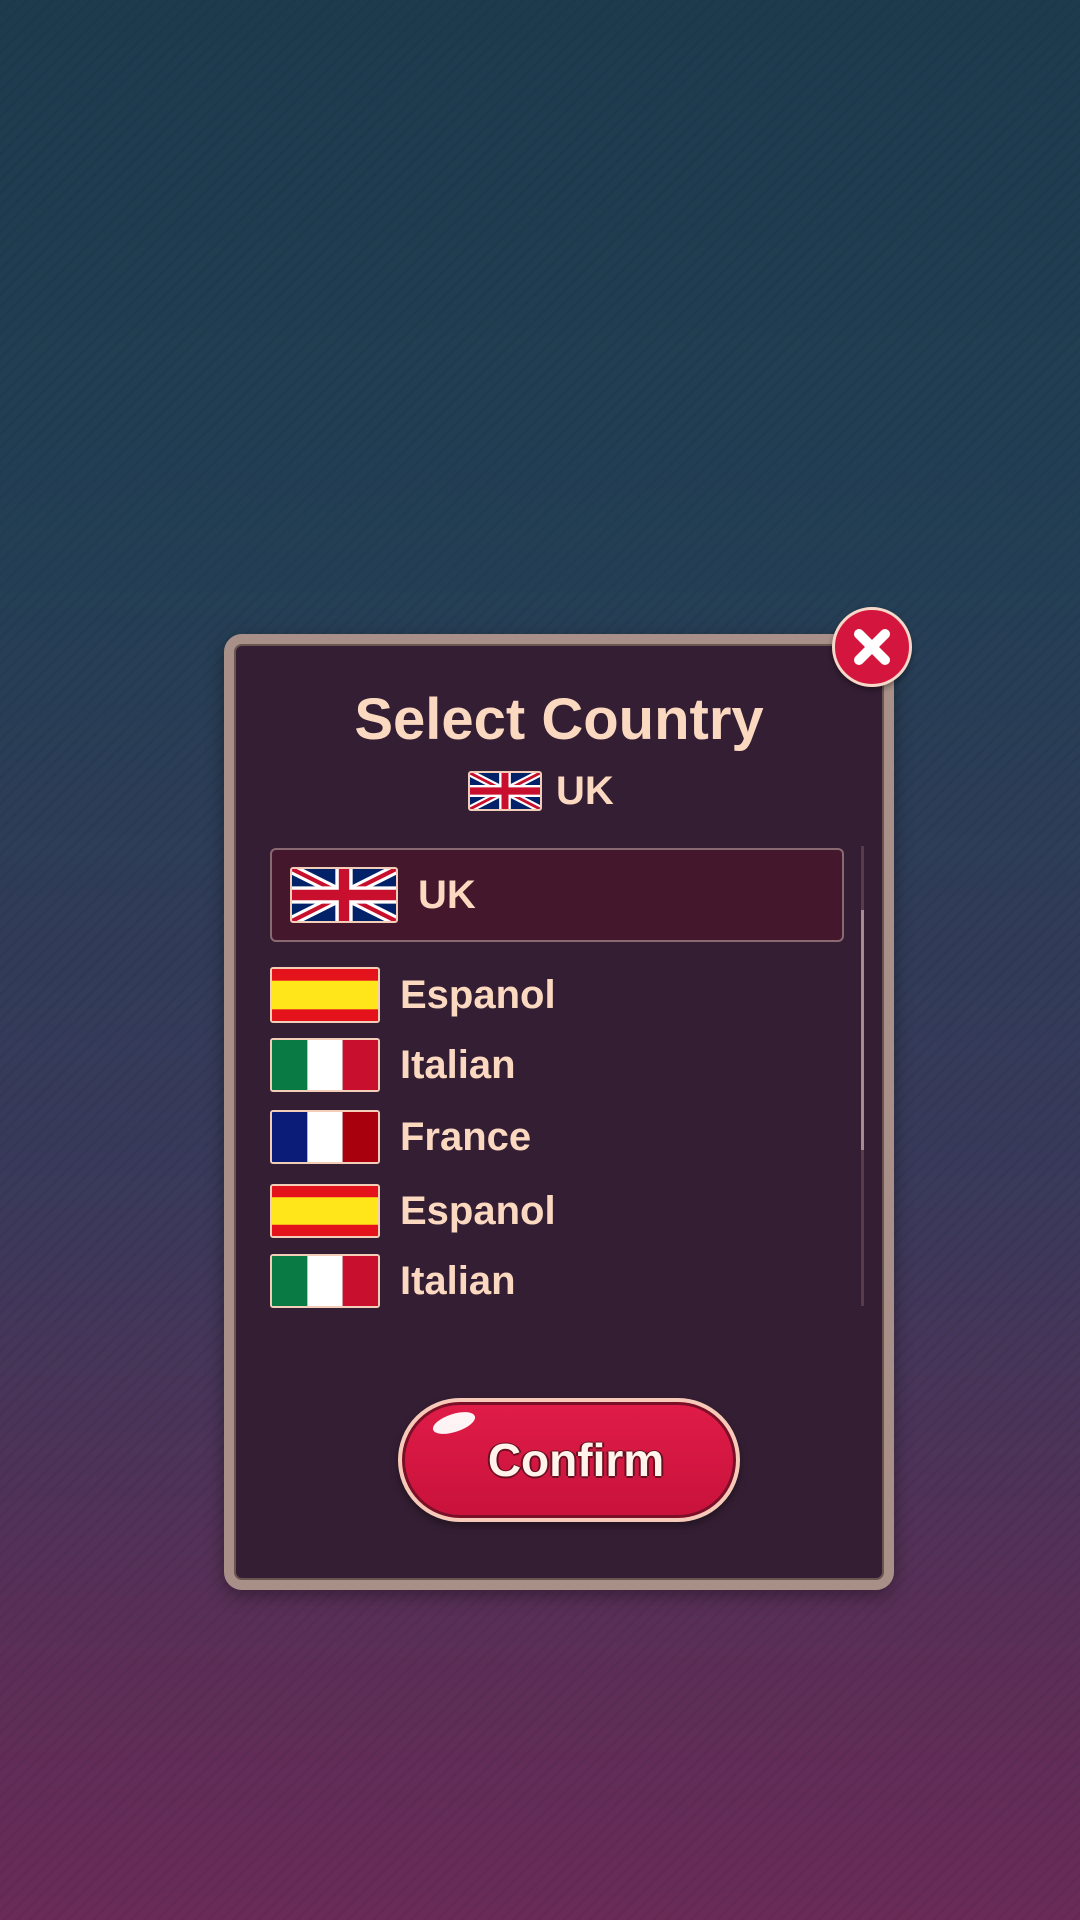 This screenshot has height=1920, width=1080. I want to click on france-flag-icon, so click(325, 1137).